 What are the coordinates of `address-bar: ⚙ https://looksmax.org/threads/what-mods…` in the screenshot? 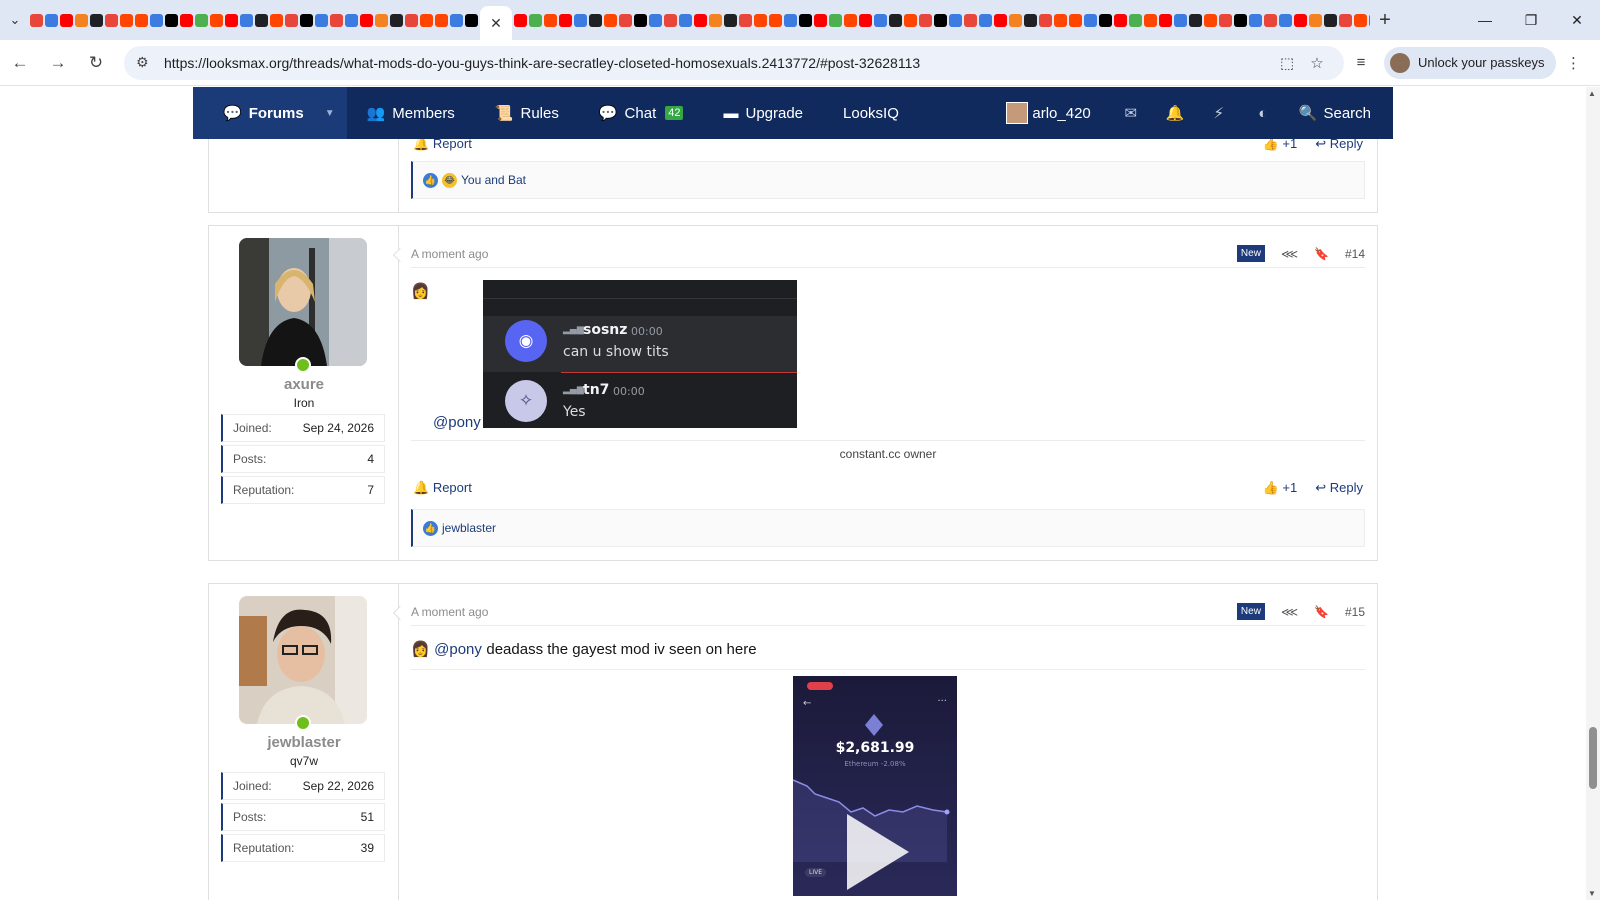 It's located at (734, 62).